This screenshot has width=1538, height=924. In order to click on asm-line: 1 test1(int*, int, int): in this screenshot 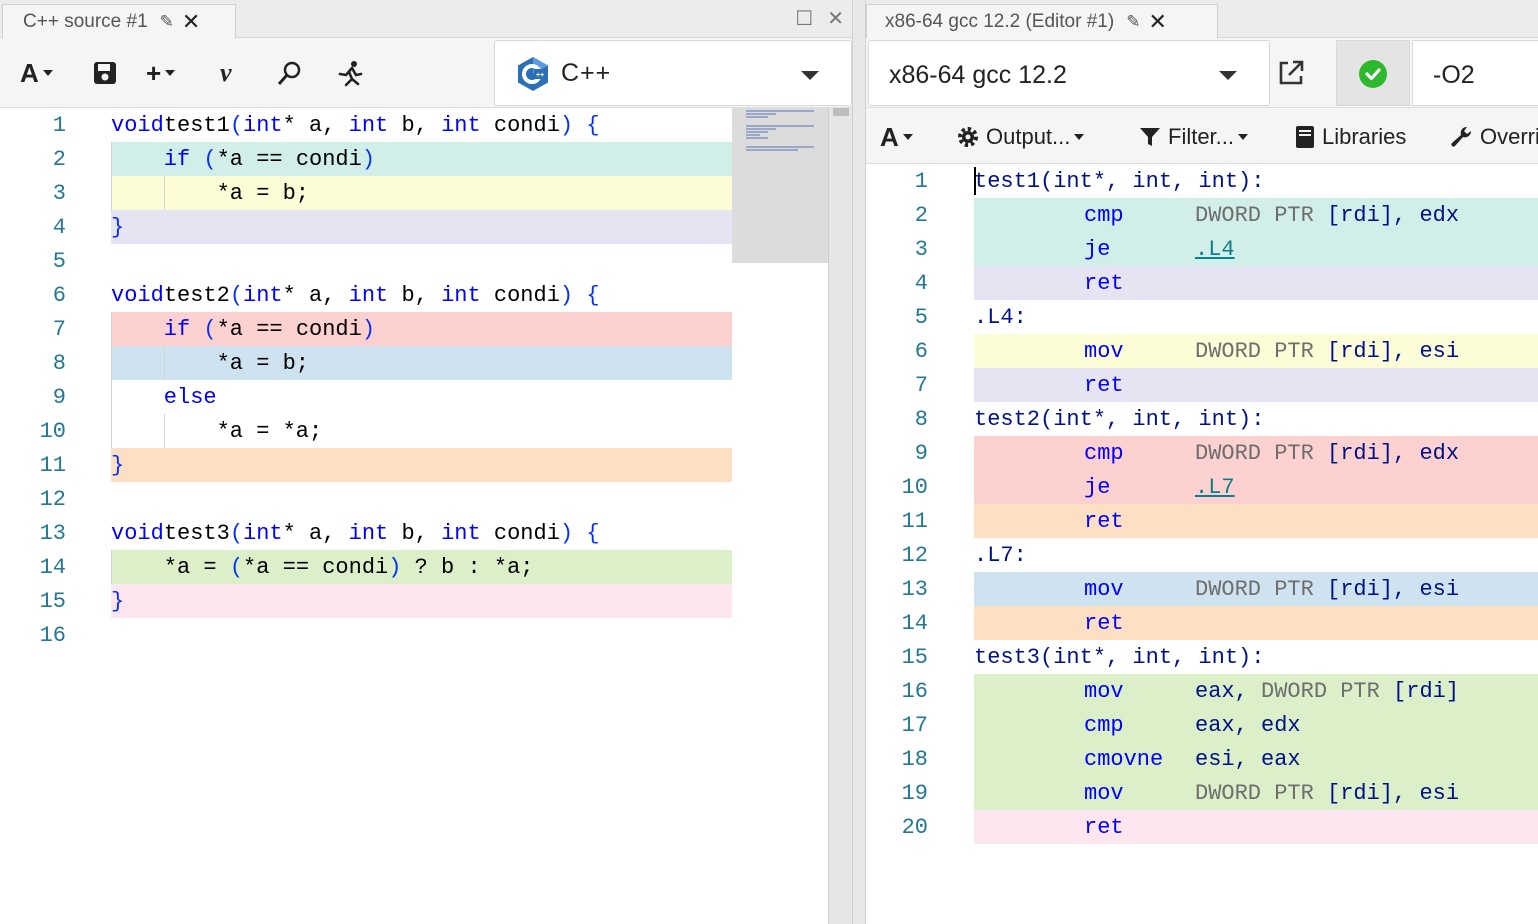, I will do `click(1202, 181)`.